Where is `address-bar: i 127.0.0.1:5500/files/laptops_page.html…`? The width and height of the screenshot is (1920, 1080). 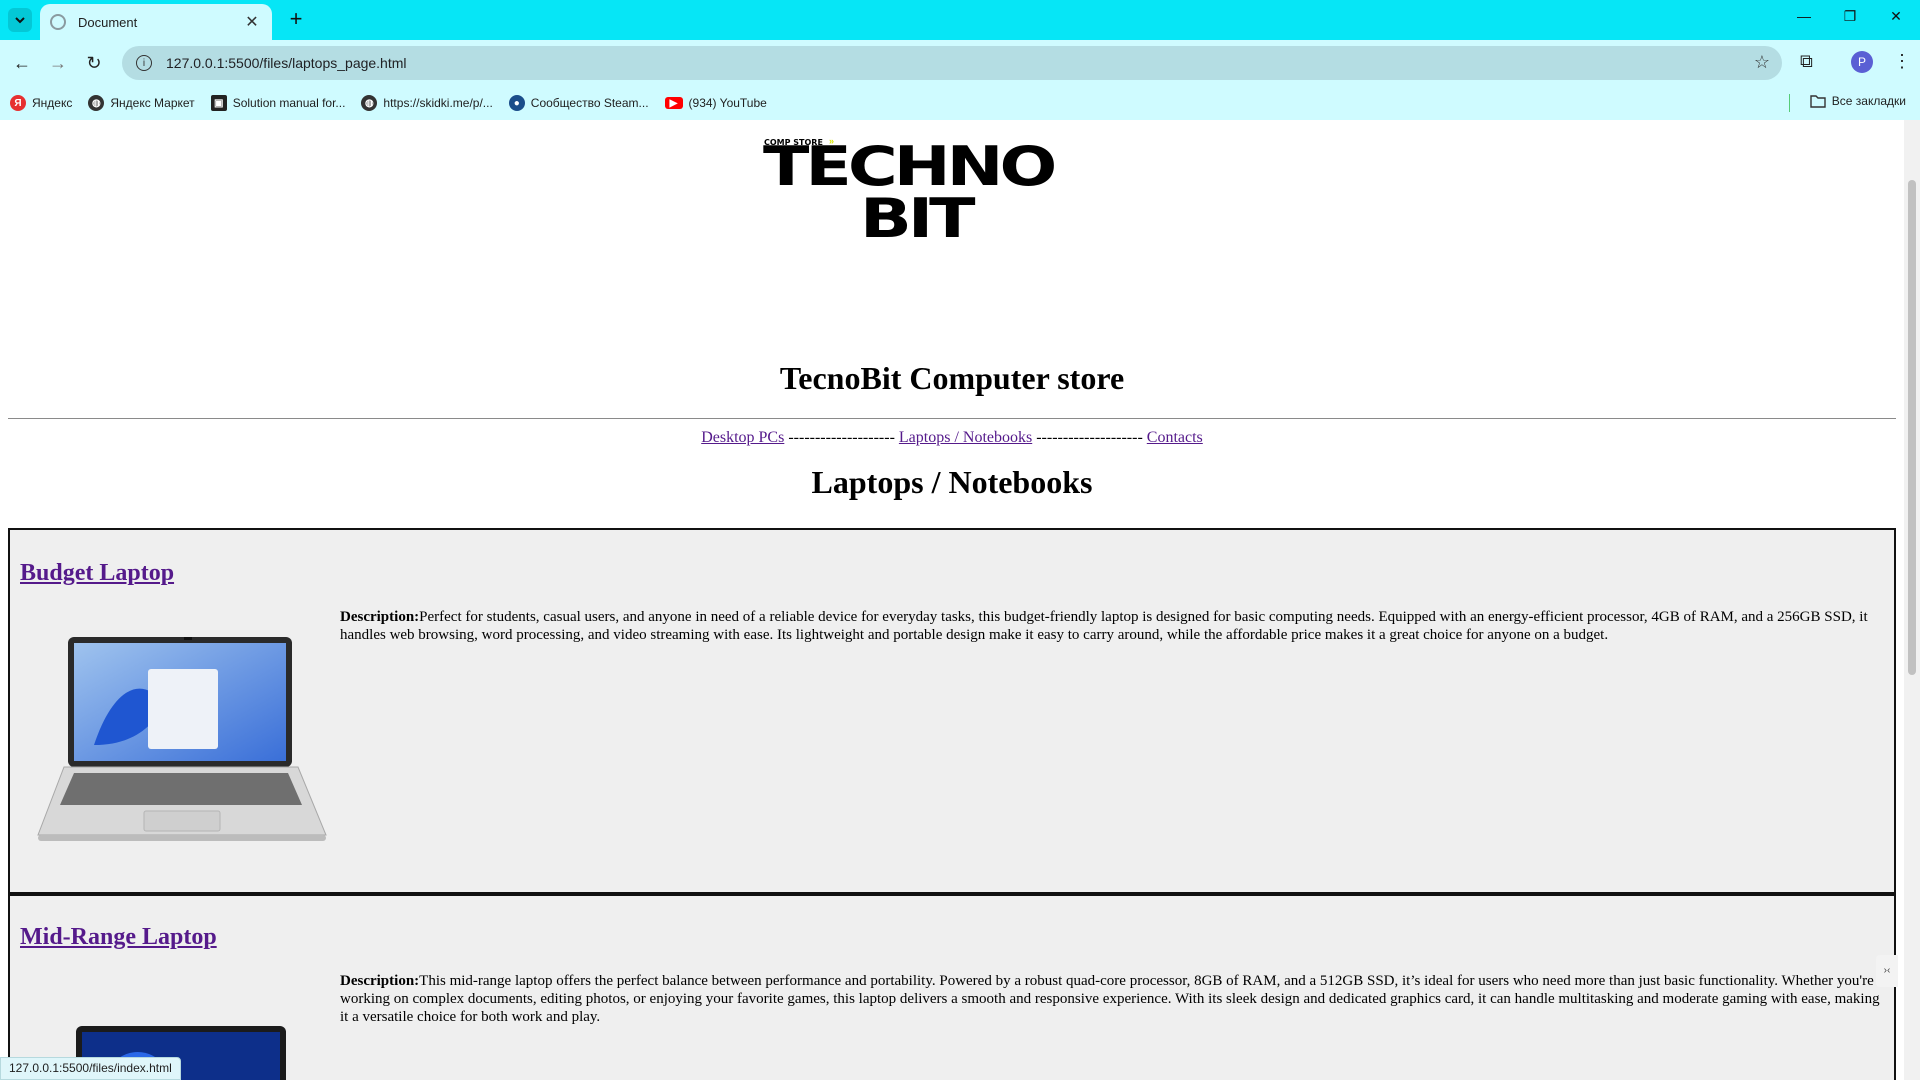
address-bar: i 127.0.0.1:5500/files/laptops_page.html… is located at coordinates (952, 63).